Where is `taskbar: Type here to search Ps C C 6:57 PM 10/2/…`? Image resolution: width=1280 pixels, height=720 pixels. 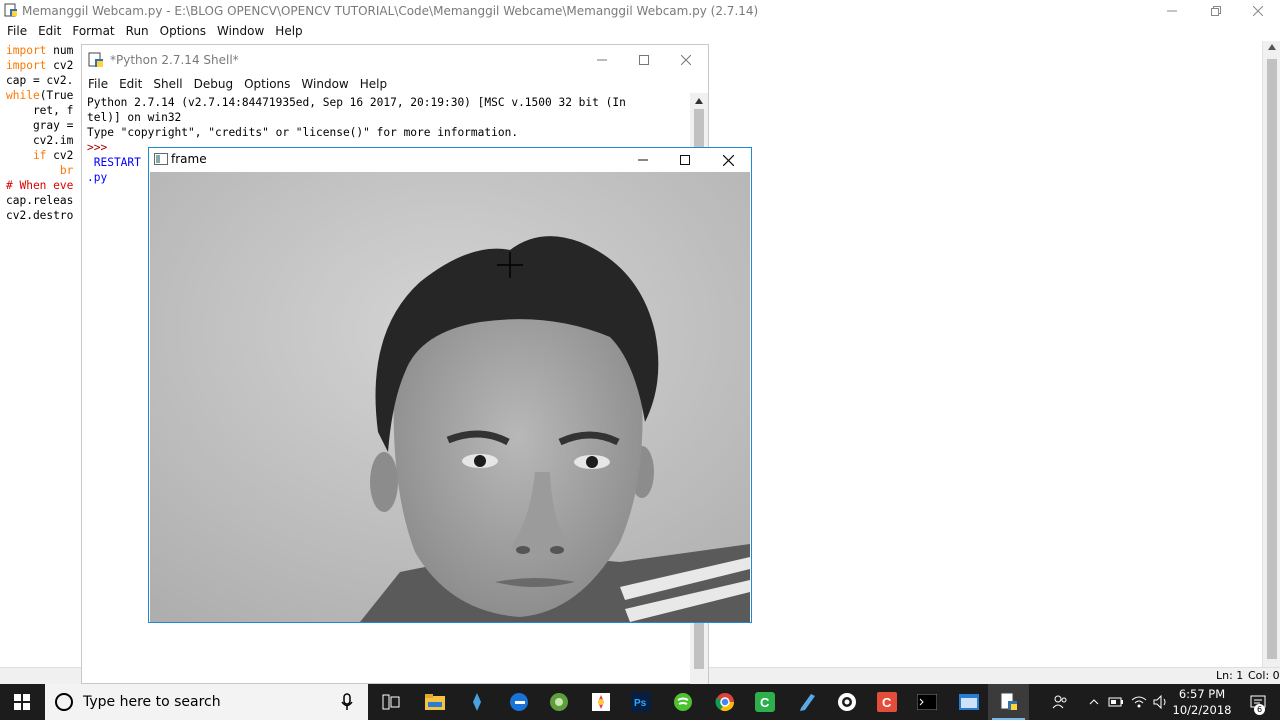
taskbar: Type here to search Ps C C 6:57 PM 10/2/… is located at coordinates (640, 702).